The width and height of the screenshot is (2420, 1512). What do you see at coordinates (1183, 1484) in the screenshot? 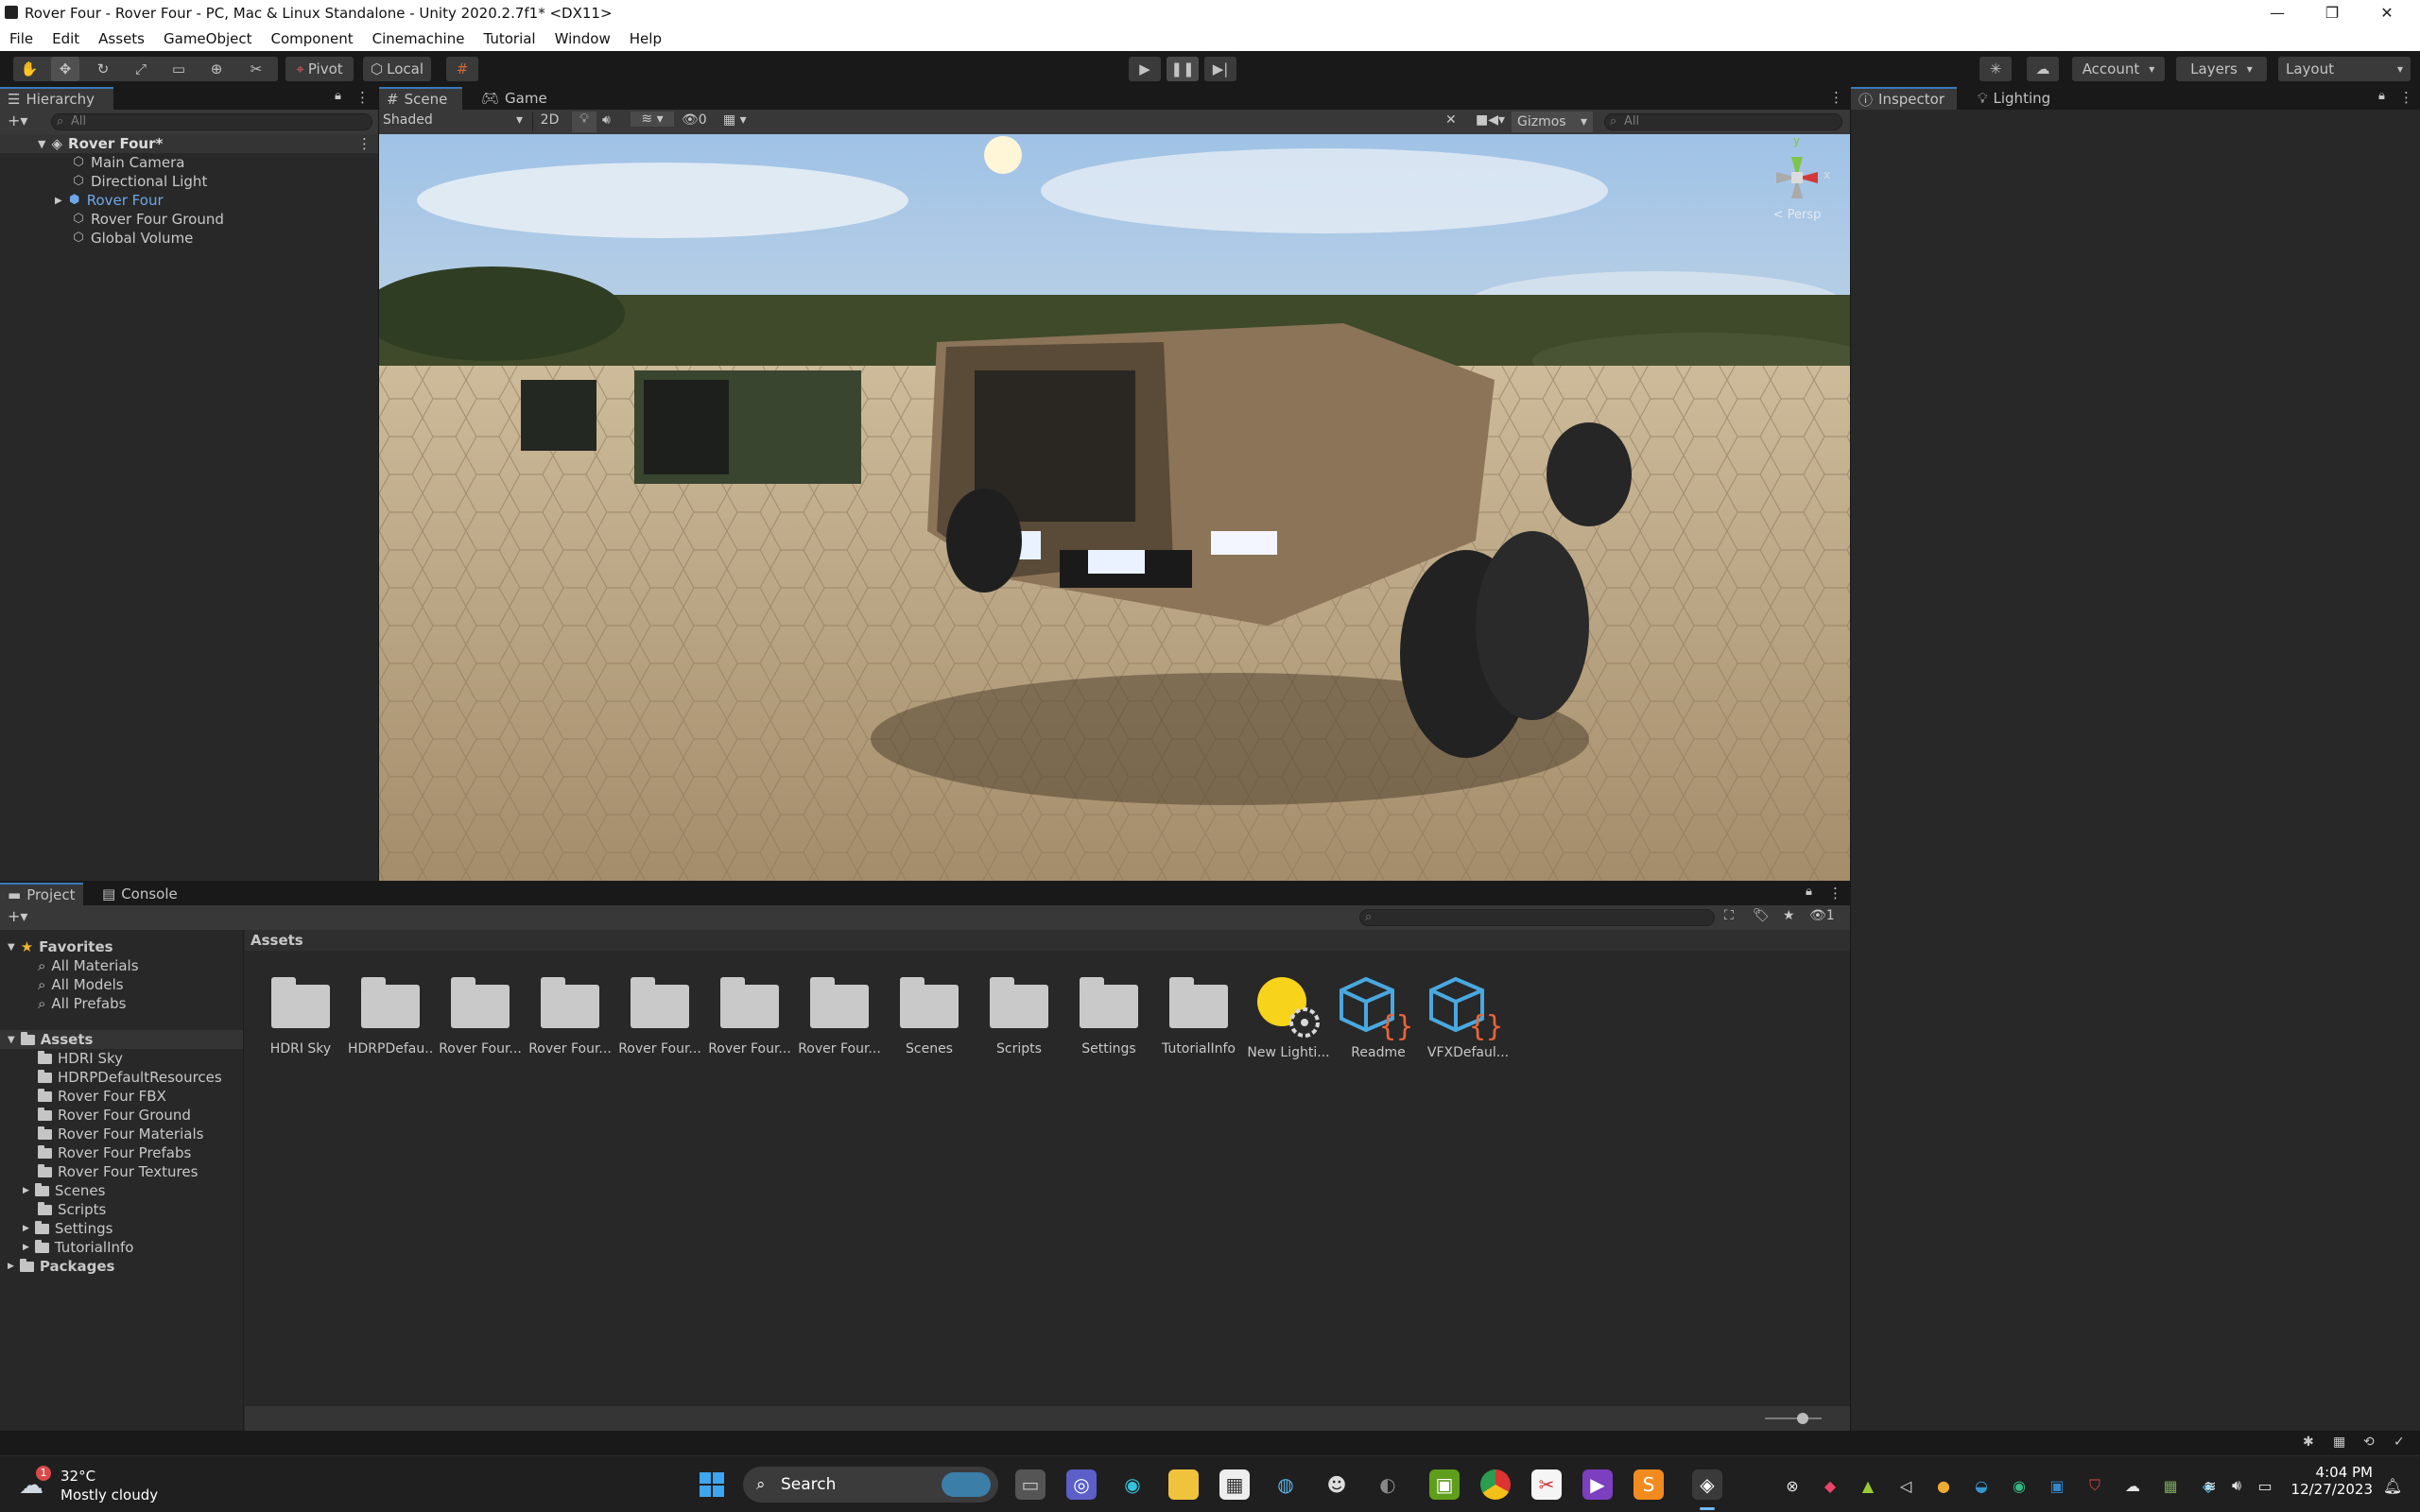
I see `file-explorer-icon` at bounding box center [1183, 1484].